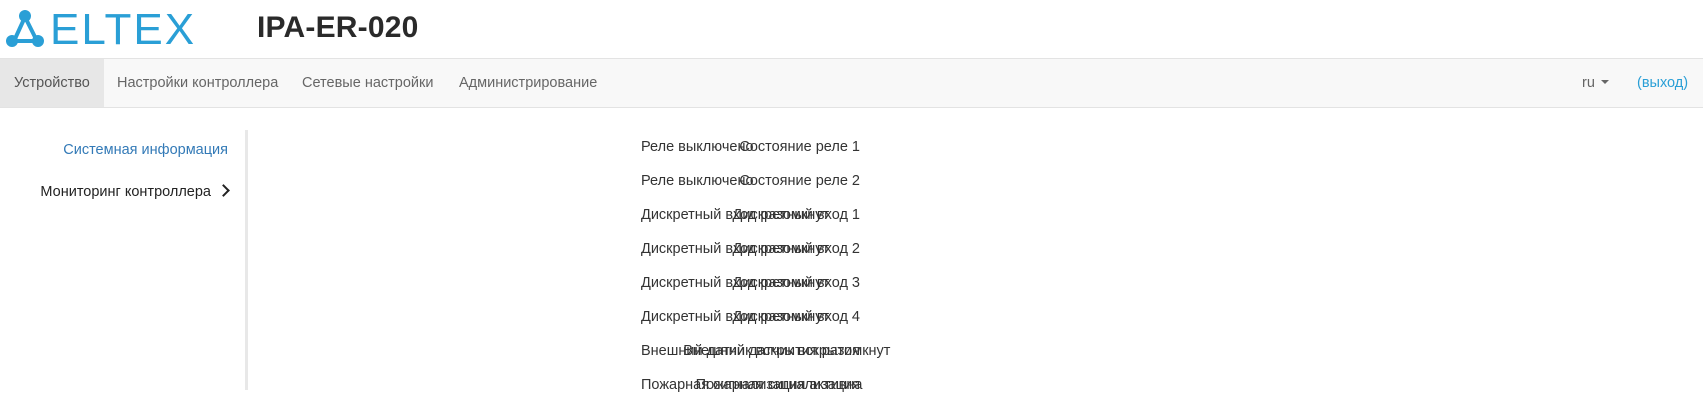  What do you see at coordinates (1604, 82) in the screenshot?
I see `caret-down-icon` at bounding box center [1604, 82].